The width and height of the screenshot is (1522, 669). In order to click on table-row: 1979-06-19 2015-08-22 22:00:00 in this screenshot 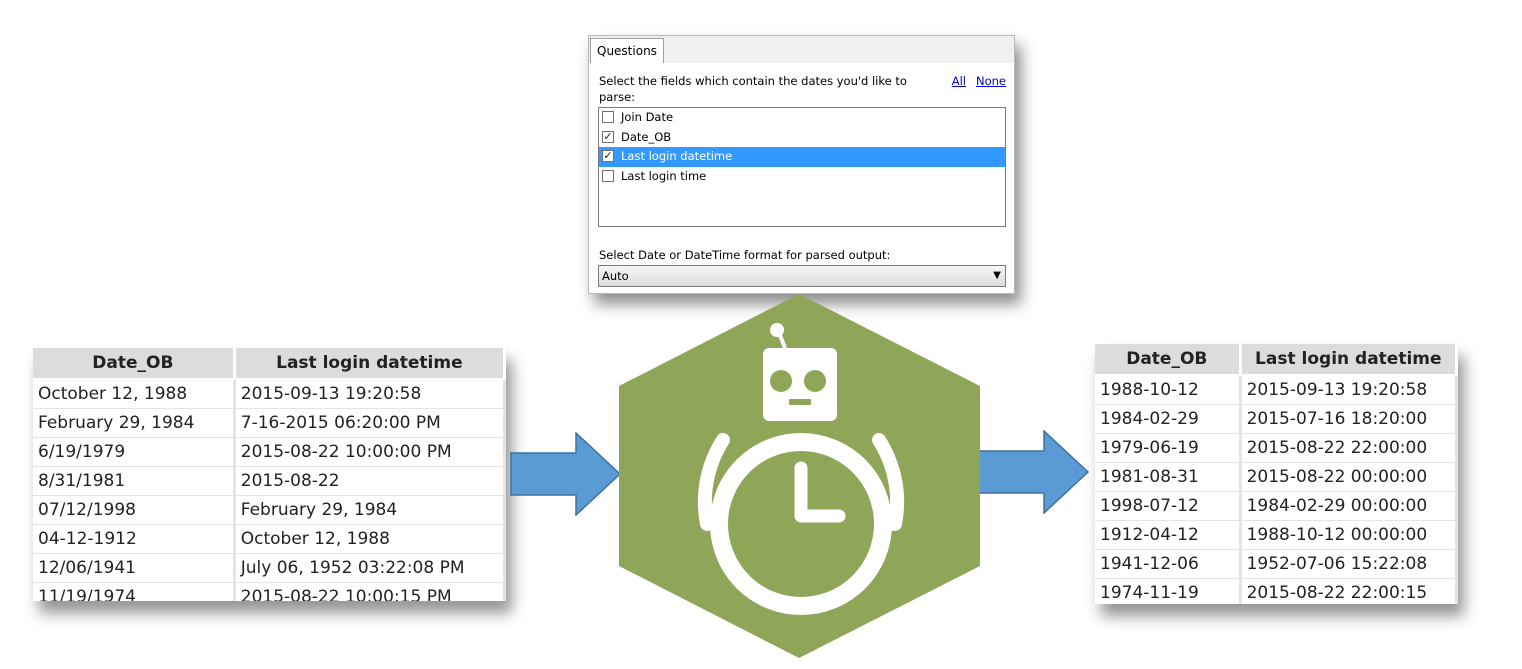, I will do `click(1276, 448)`.